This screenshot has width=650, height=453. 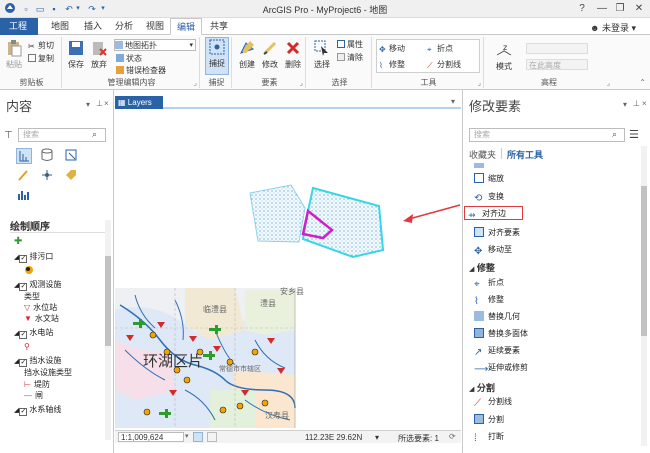 What do you see at coordinates (37, 410) in the screenshot?
I see `layer-row-river-axis: ◢✓ 水系轴线` at bounding box center [37, 410].